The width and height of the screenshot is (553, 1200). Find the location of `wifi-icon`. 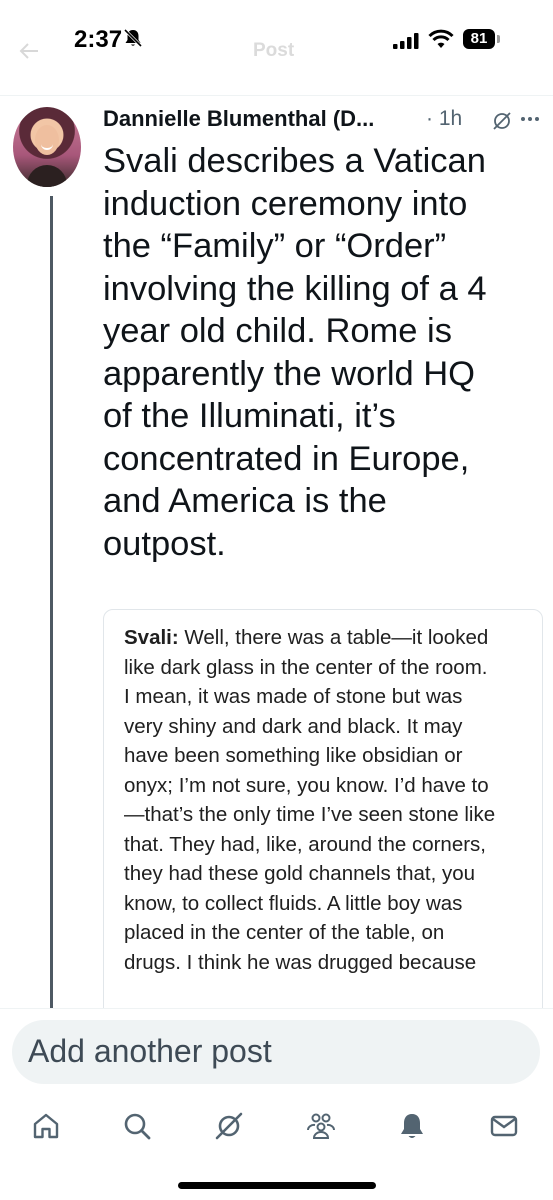

wifi-icon is located at coordinates (441, 38).